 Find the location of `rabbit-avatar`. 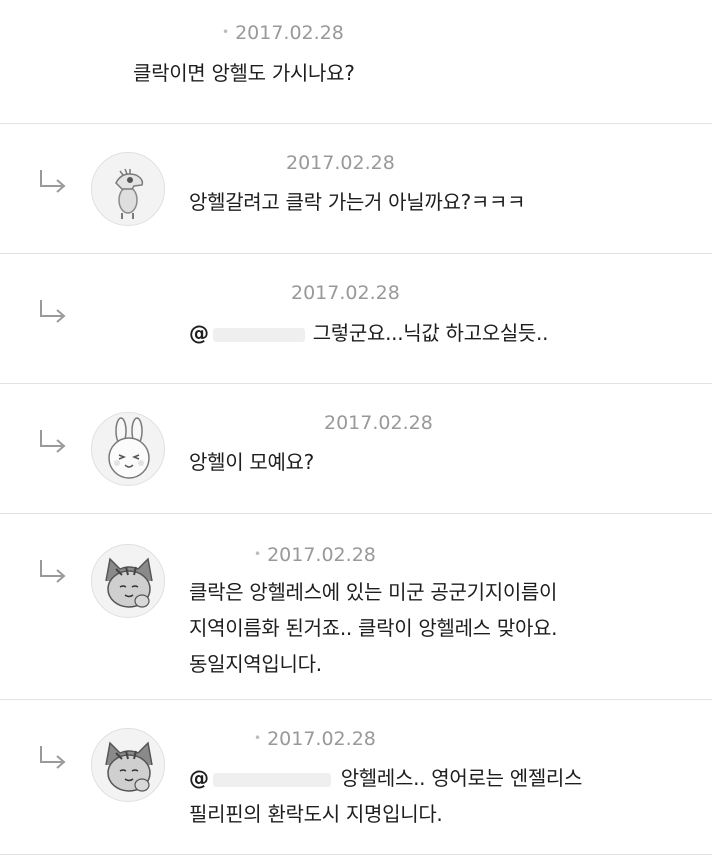

rabbit-avatar is located at coordinates (128, 449).